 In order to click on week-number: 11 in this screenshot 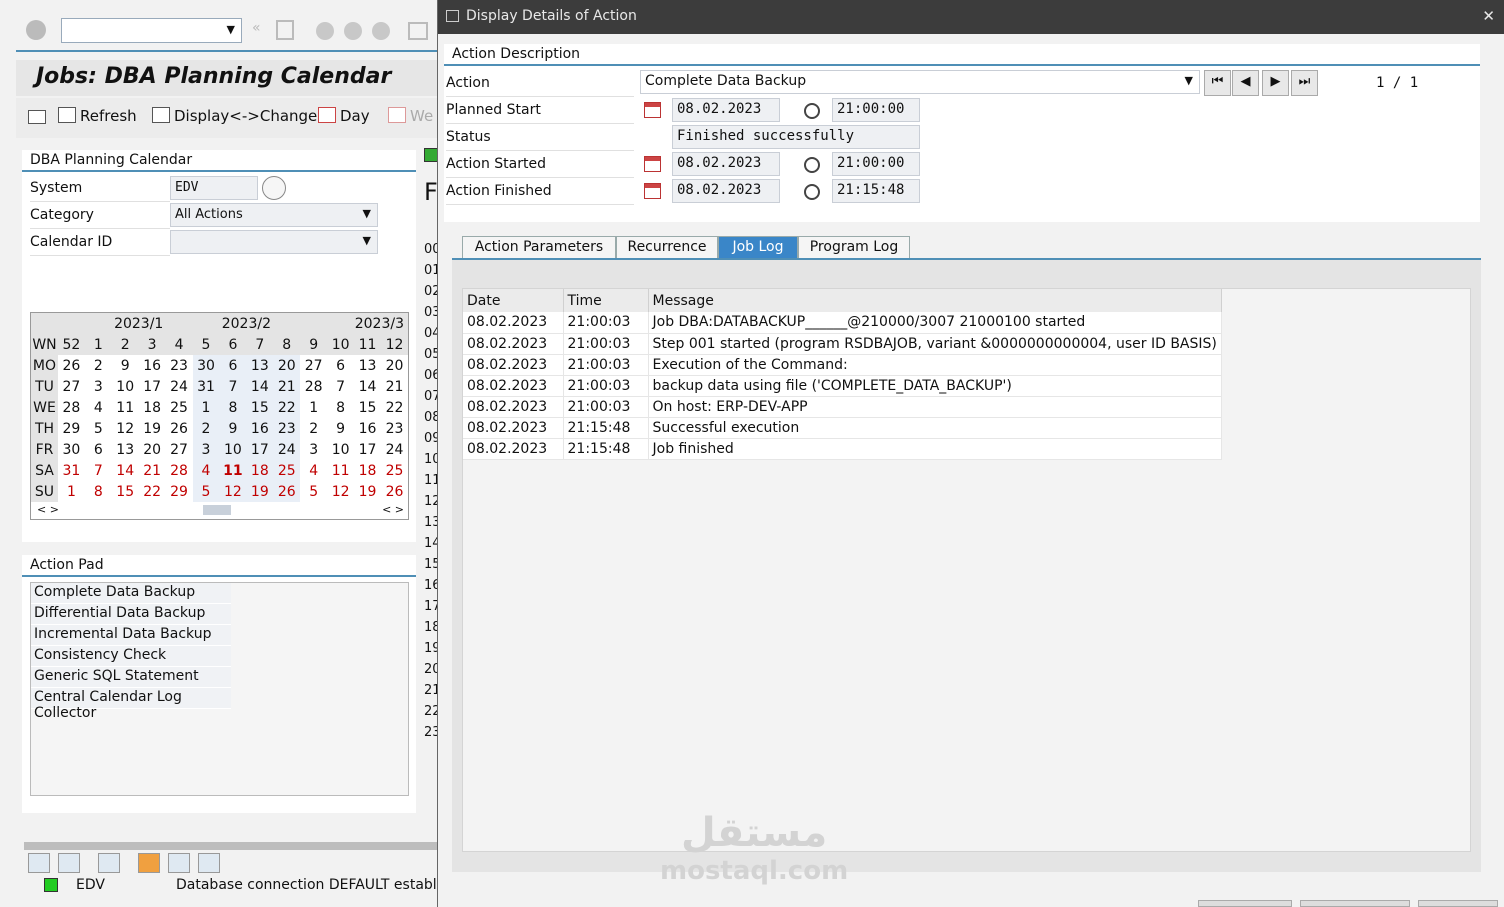, I will do `click(367, 344)`.